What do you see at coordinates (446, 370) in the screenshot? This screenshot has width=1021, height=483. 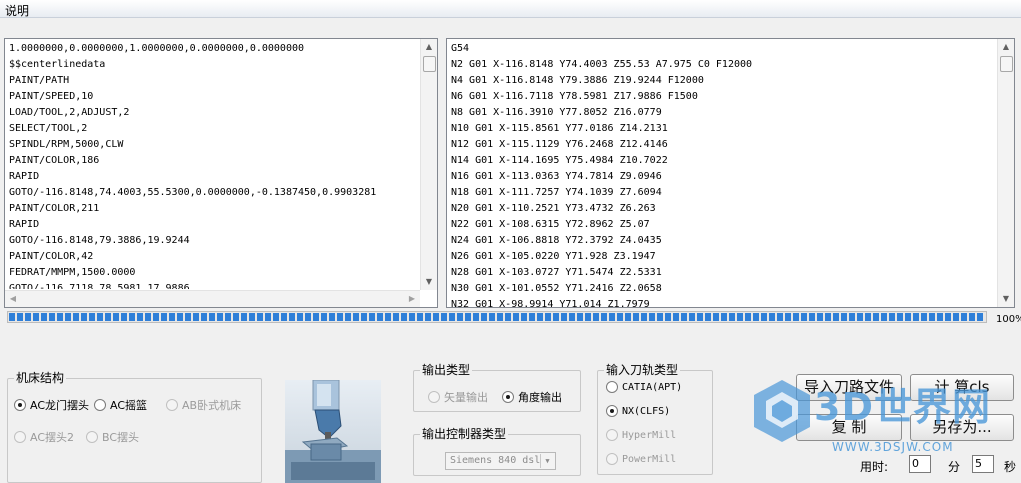 I see `output-type-title: 输出类型` at bounding box center [446, 370].